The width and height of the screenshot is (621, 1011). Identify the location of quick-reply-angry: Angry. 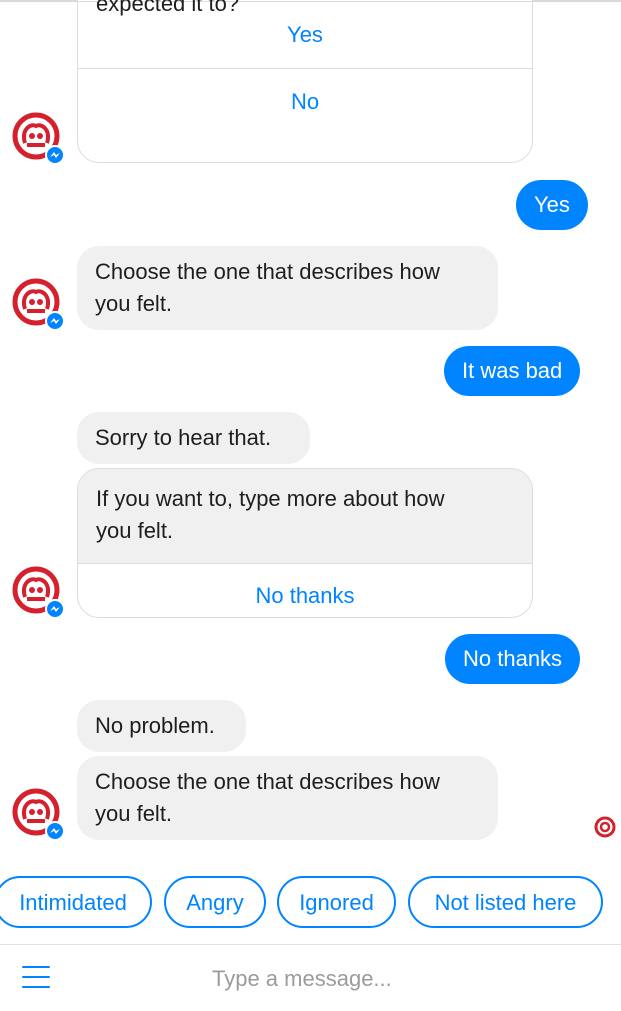
(215, 902).